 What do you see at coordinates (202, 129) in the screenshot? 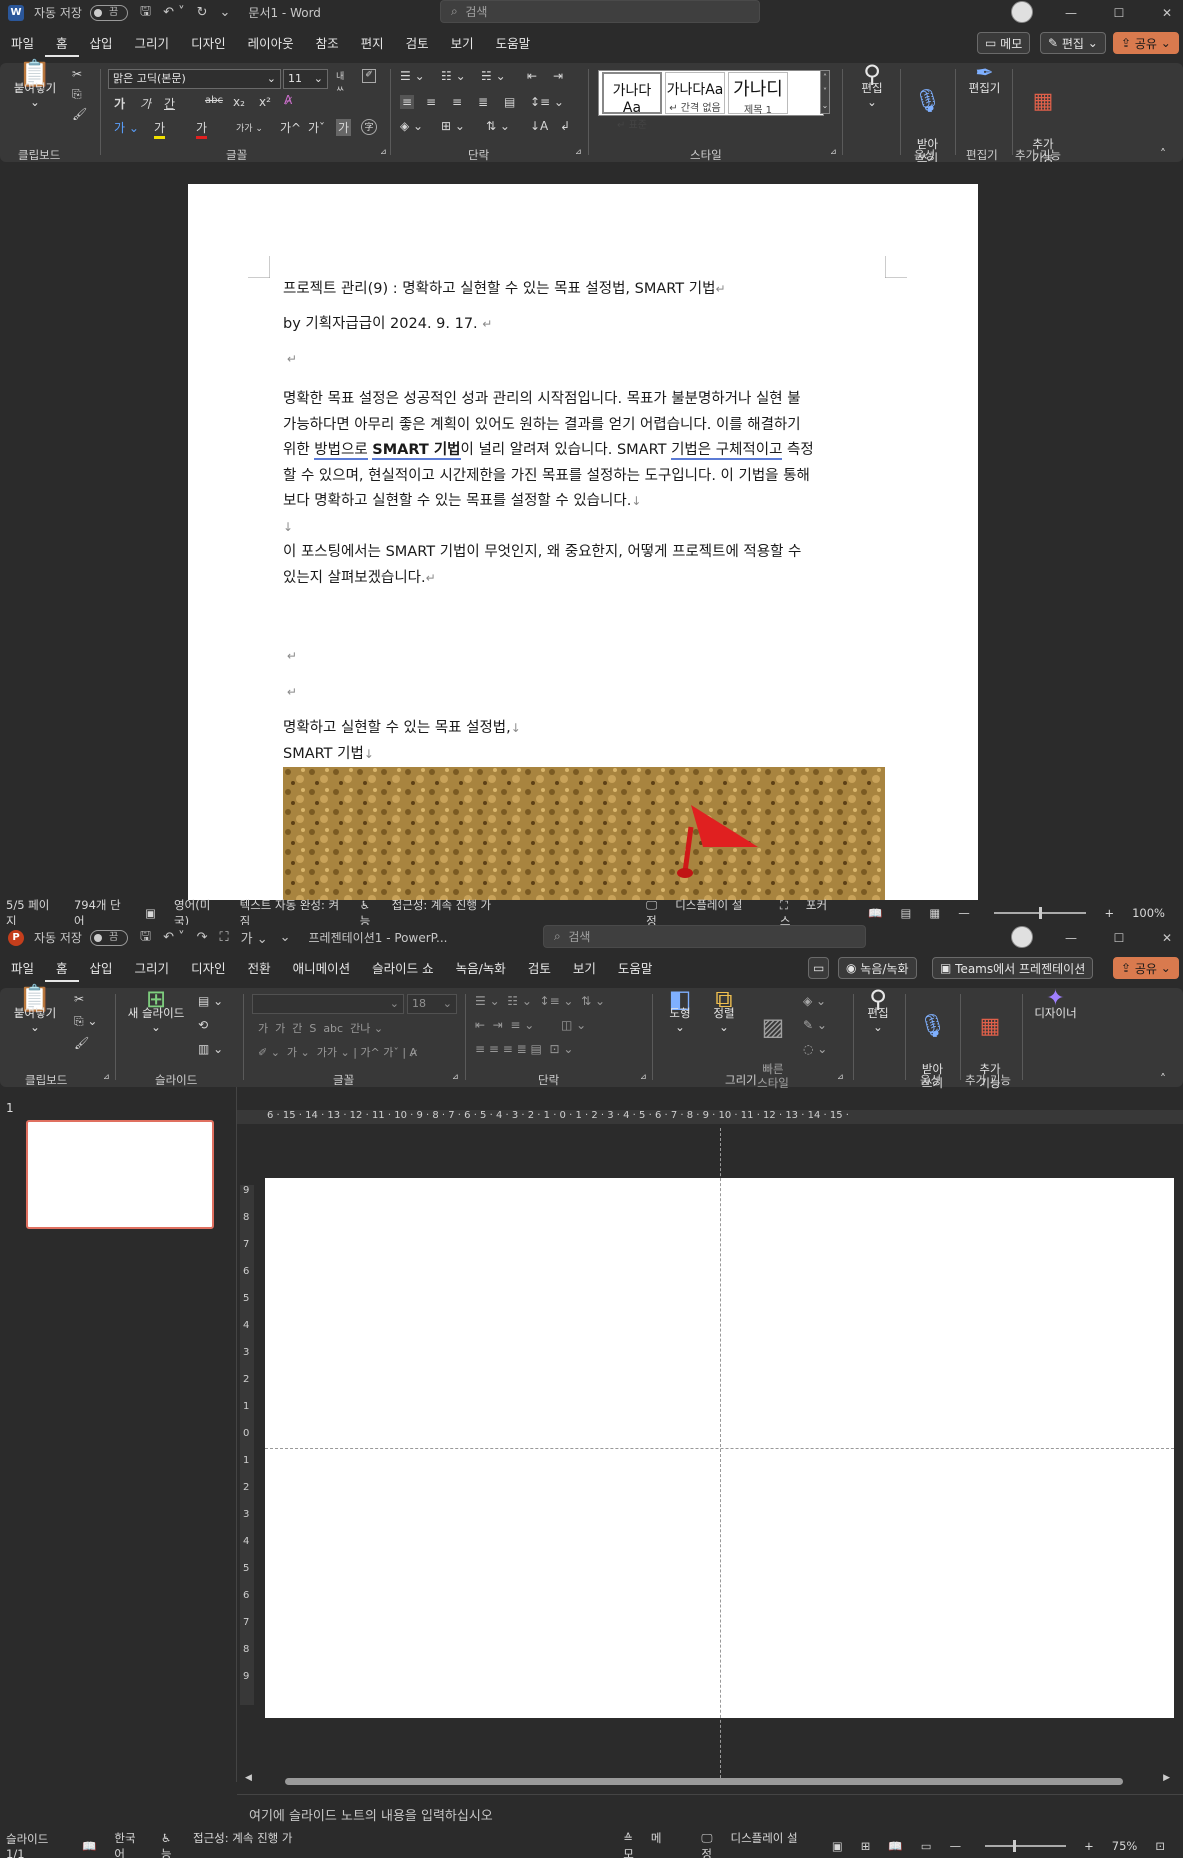
I see `font-color-button: 가` at bounding box center [202, 129].